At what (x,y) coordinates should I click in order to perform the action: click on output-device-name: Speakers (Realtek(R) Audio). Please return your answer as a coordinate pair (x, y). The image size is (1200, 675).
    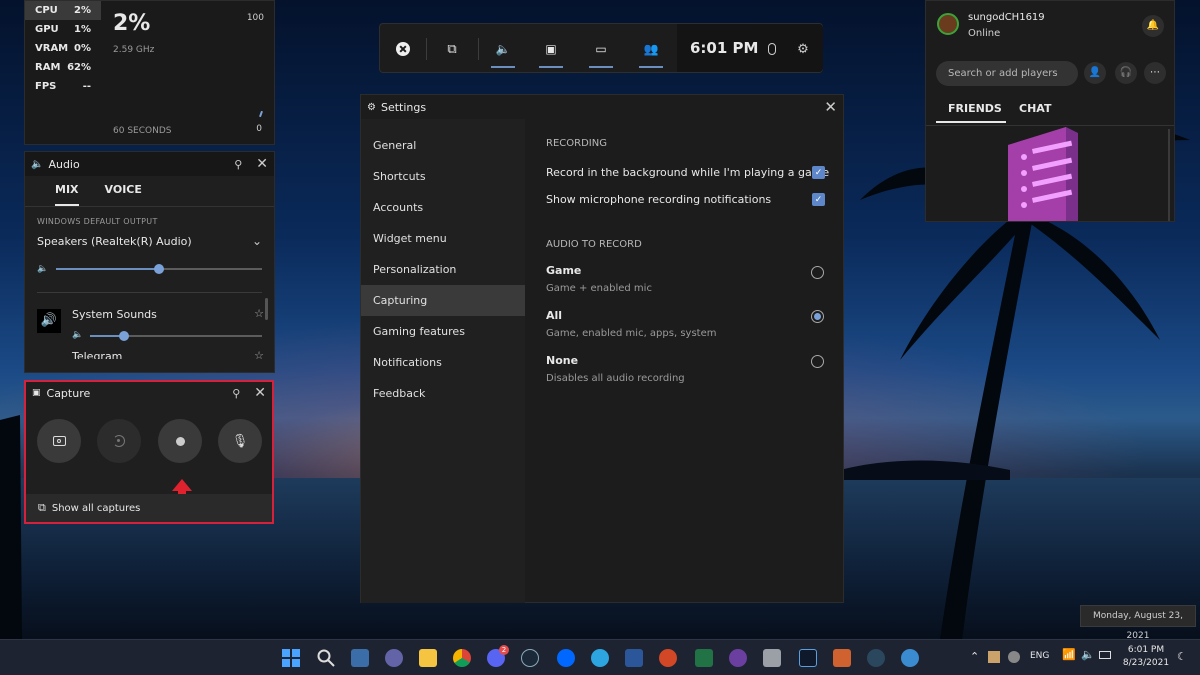
    Looking at the image, I should click on (114, 241).